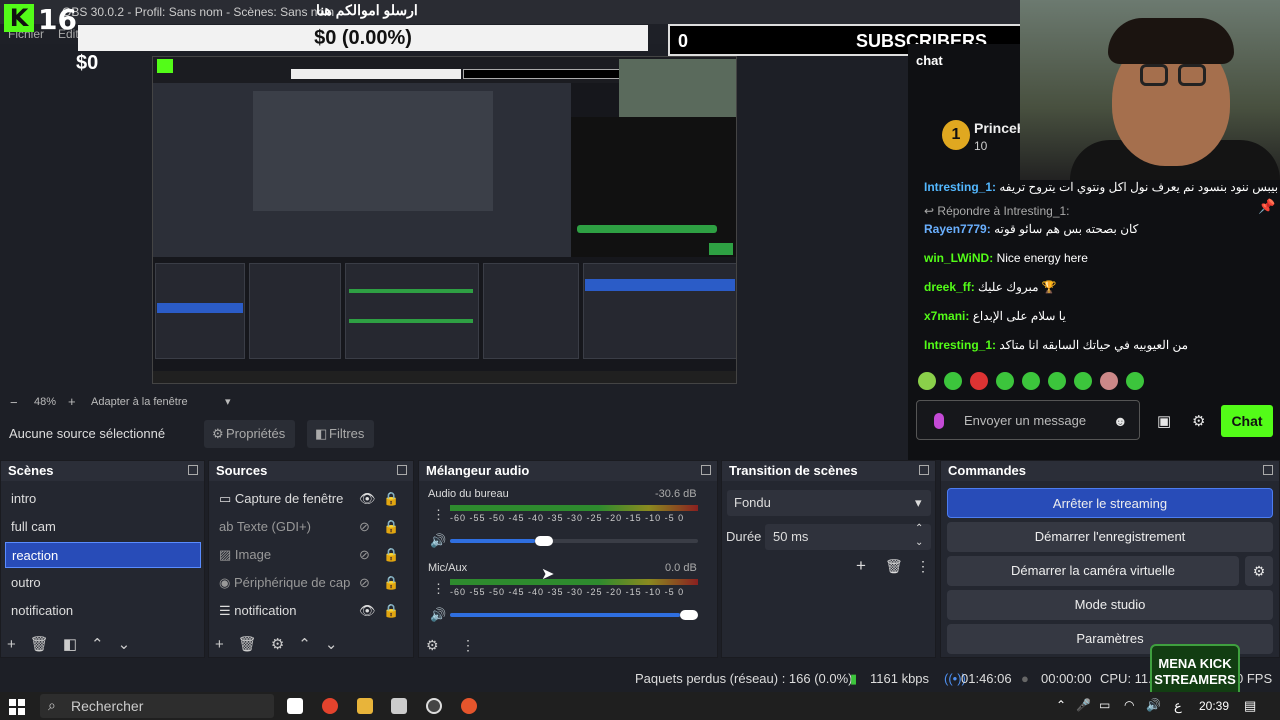 The height and width of the screenshot is (720, 1280). Describe the element at coordinates (1250, 706) in the screenshot. I see `notification-icon: ▤` at that location.